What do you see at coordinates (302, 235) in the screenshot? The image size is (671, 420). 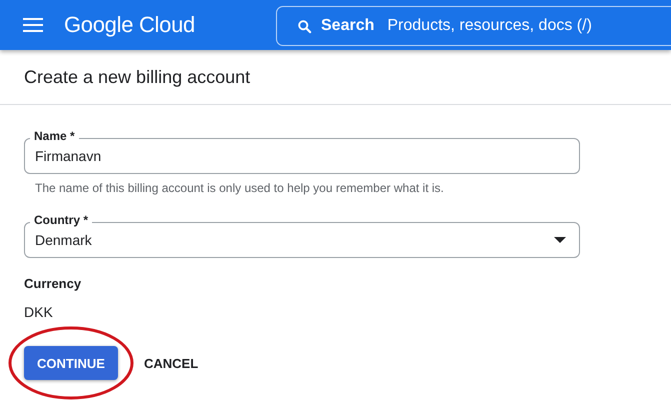 I see `country-dropdown: Country * Denmark` at bounding box center [302, 235].